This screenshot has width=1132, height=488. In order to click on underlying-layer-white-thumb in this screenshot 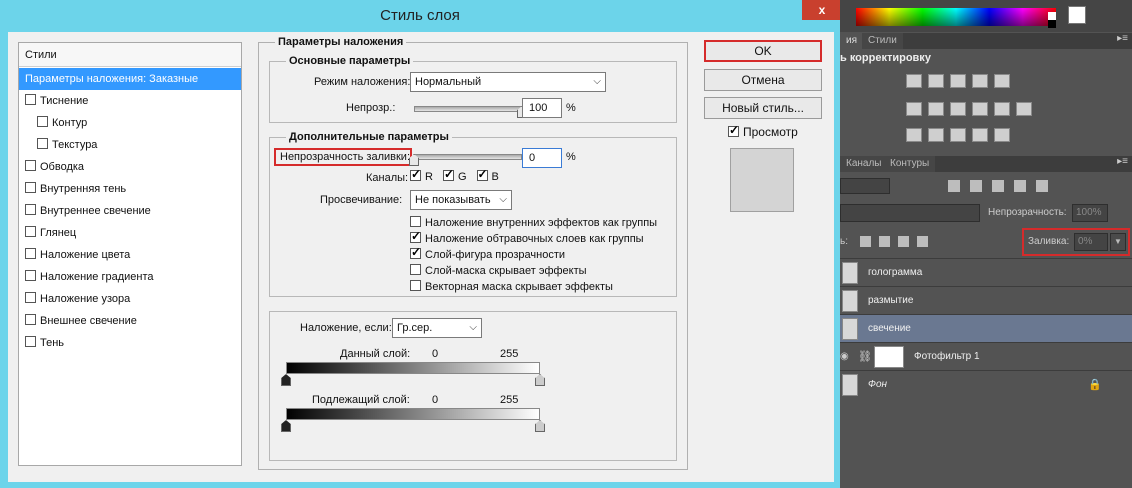, I will do `click(540, 426)`.